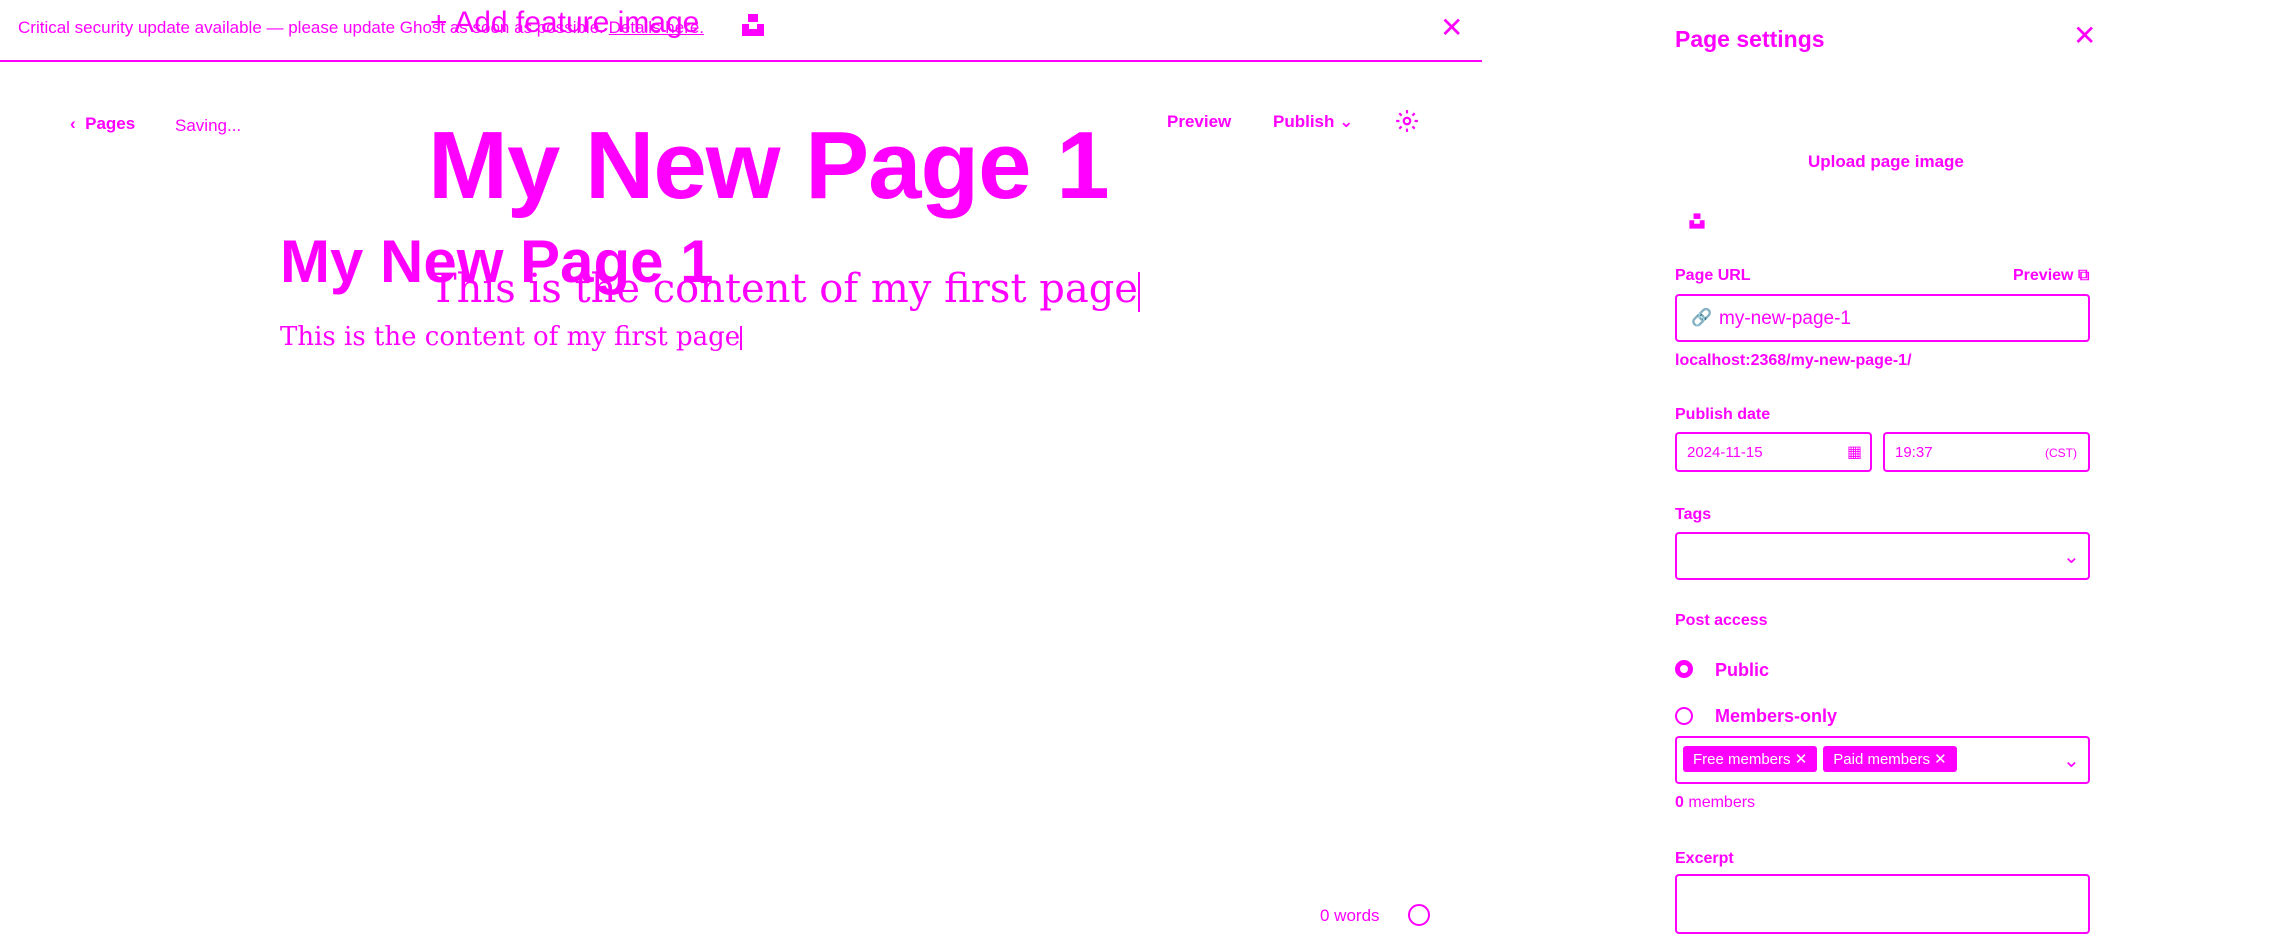 This screenshot has height=934, width=2270. Describe the element at coordinates (1882, 318) in the screenshot. I see `page-url-field: 🔗 my-new-page-1` at that location.